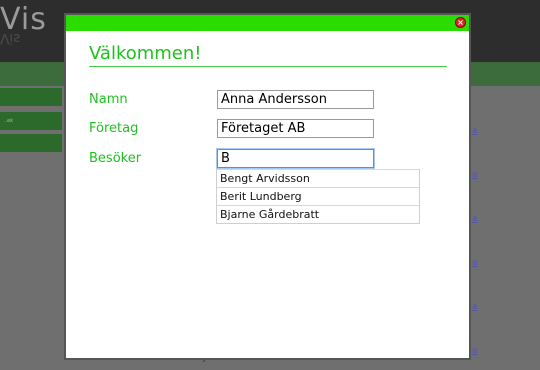 The image size is (540, 370). Describe the element at coordinates (482, 175) in the screenshot. I see `row-link-2: a` at that location.